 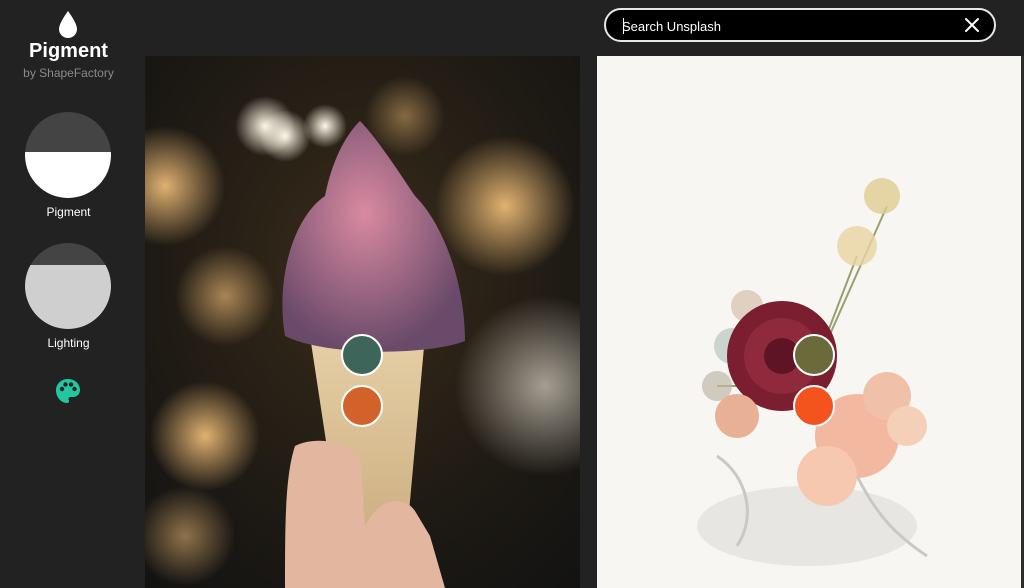 I want to click on sidebar: Pigment by ShapeFactory Pigment Lighting, so click(x=68, y=294).